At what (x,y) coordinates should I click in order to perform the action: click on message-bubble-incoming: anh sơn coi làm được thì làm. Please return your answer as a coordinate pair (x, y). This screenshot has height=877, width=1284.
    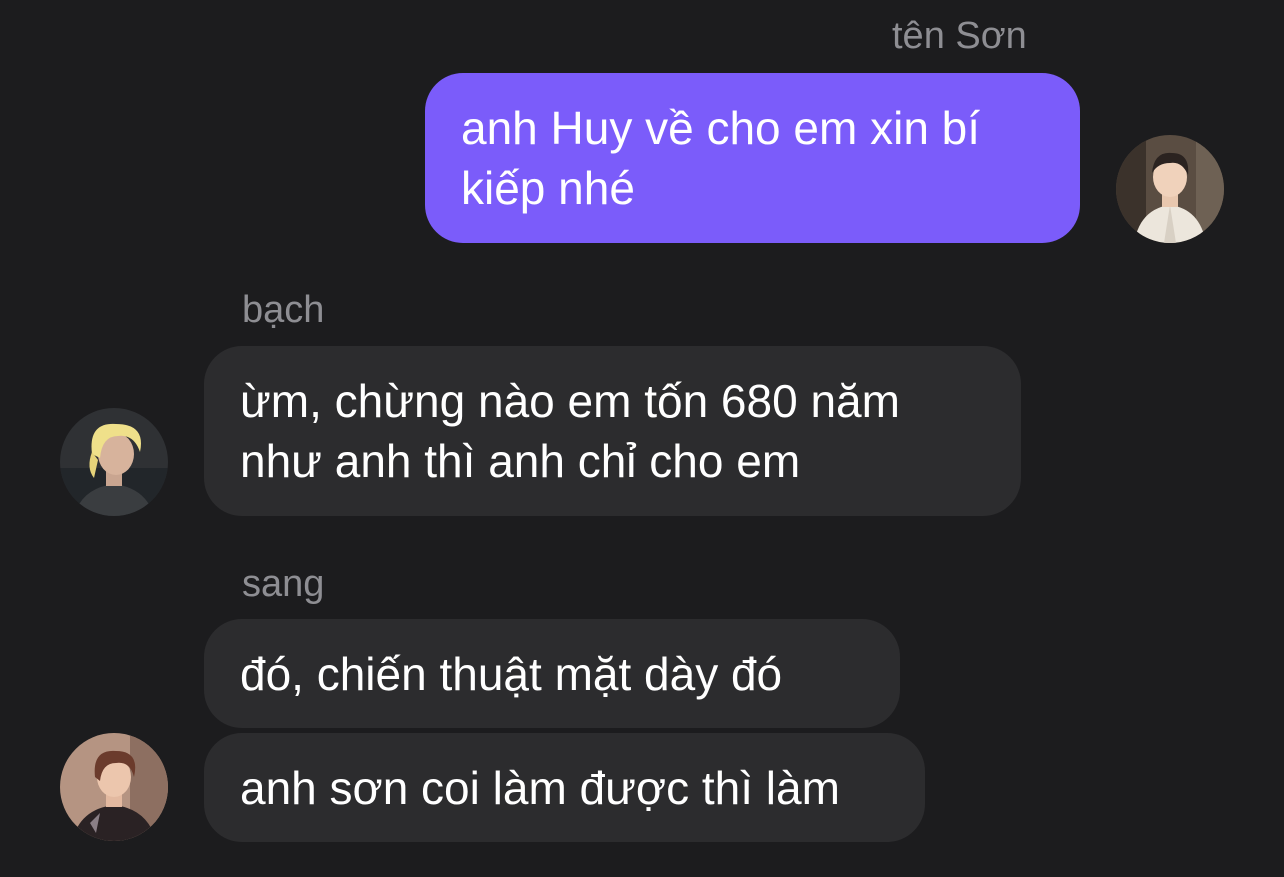
    Looking at the image, I should click on (564, 787).